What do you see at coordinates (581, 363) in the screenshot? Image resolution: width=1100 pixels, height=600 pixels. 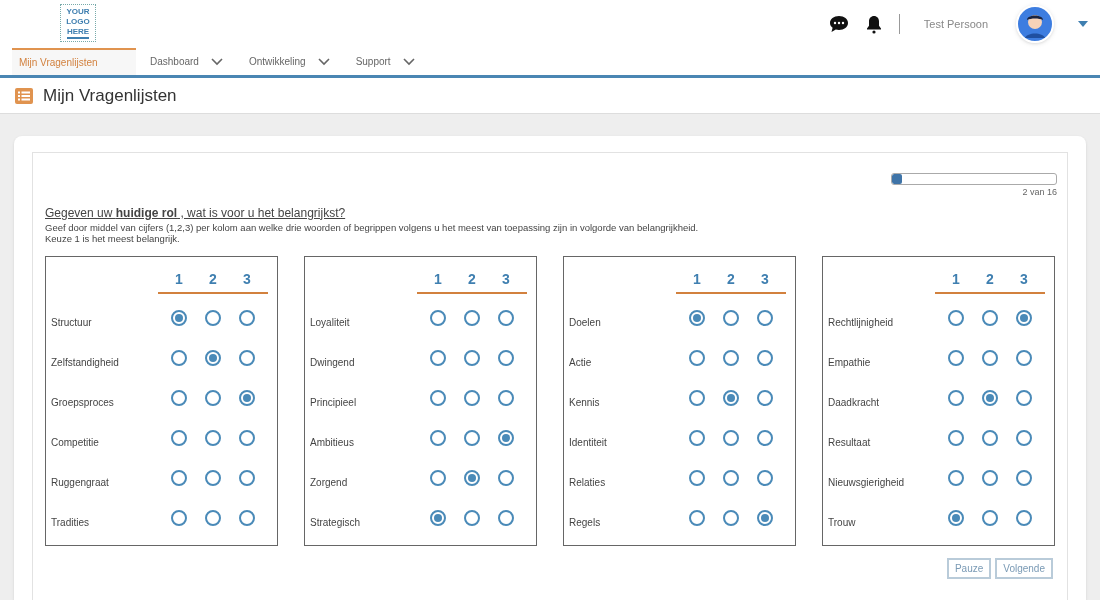 I see `option-label: Actie` at bounding box center [581, 363].